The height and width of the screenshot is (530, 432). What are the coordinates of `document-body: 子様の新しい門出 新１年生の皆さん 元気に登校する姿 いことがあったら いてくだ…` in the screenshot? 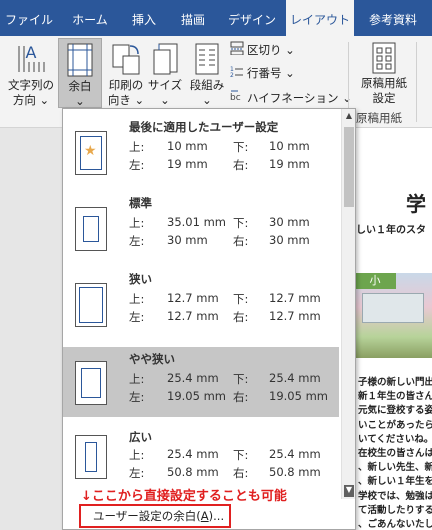 It's located at (395, 453).